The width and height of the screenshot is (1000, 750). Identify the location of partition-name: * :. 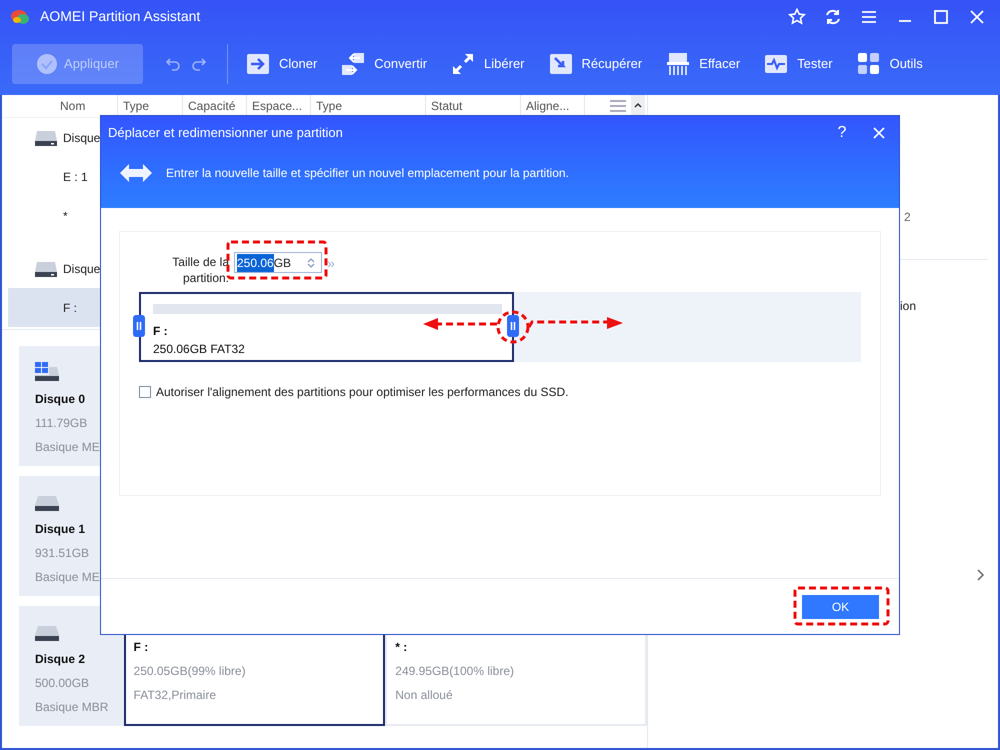
(401, 647).